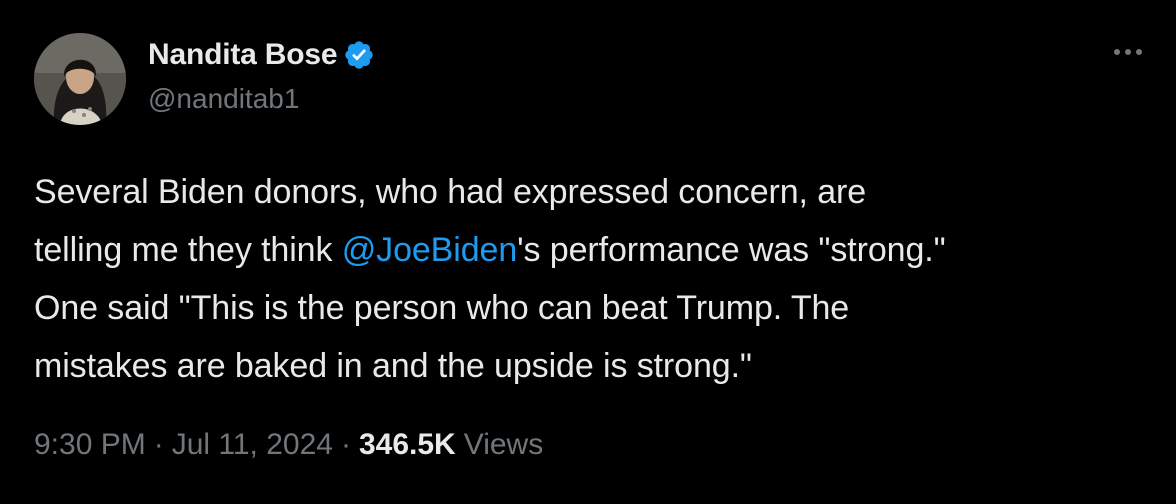  I want to click on tweet-meta: 9:30 PM · Jul 11, 2024 · 346.5K Views, so click(288, 445).